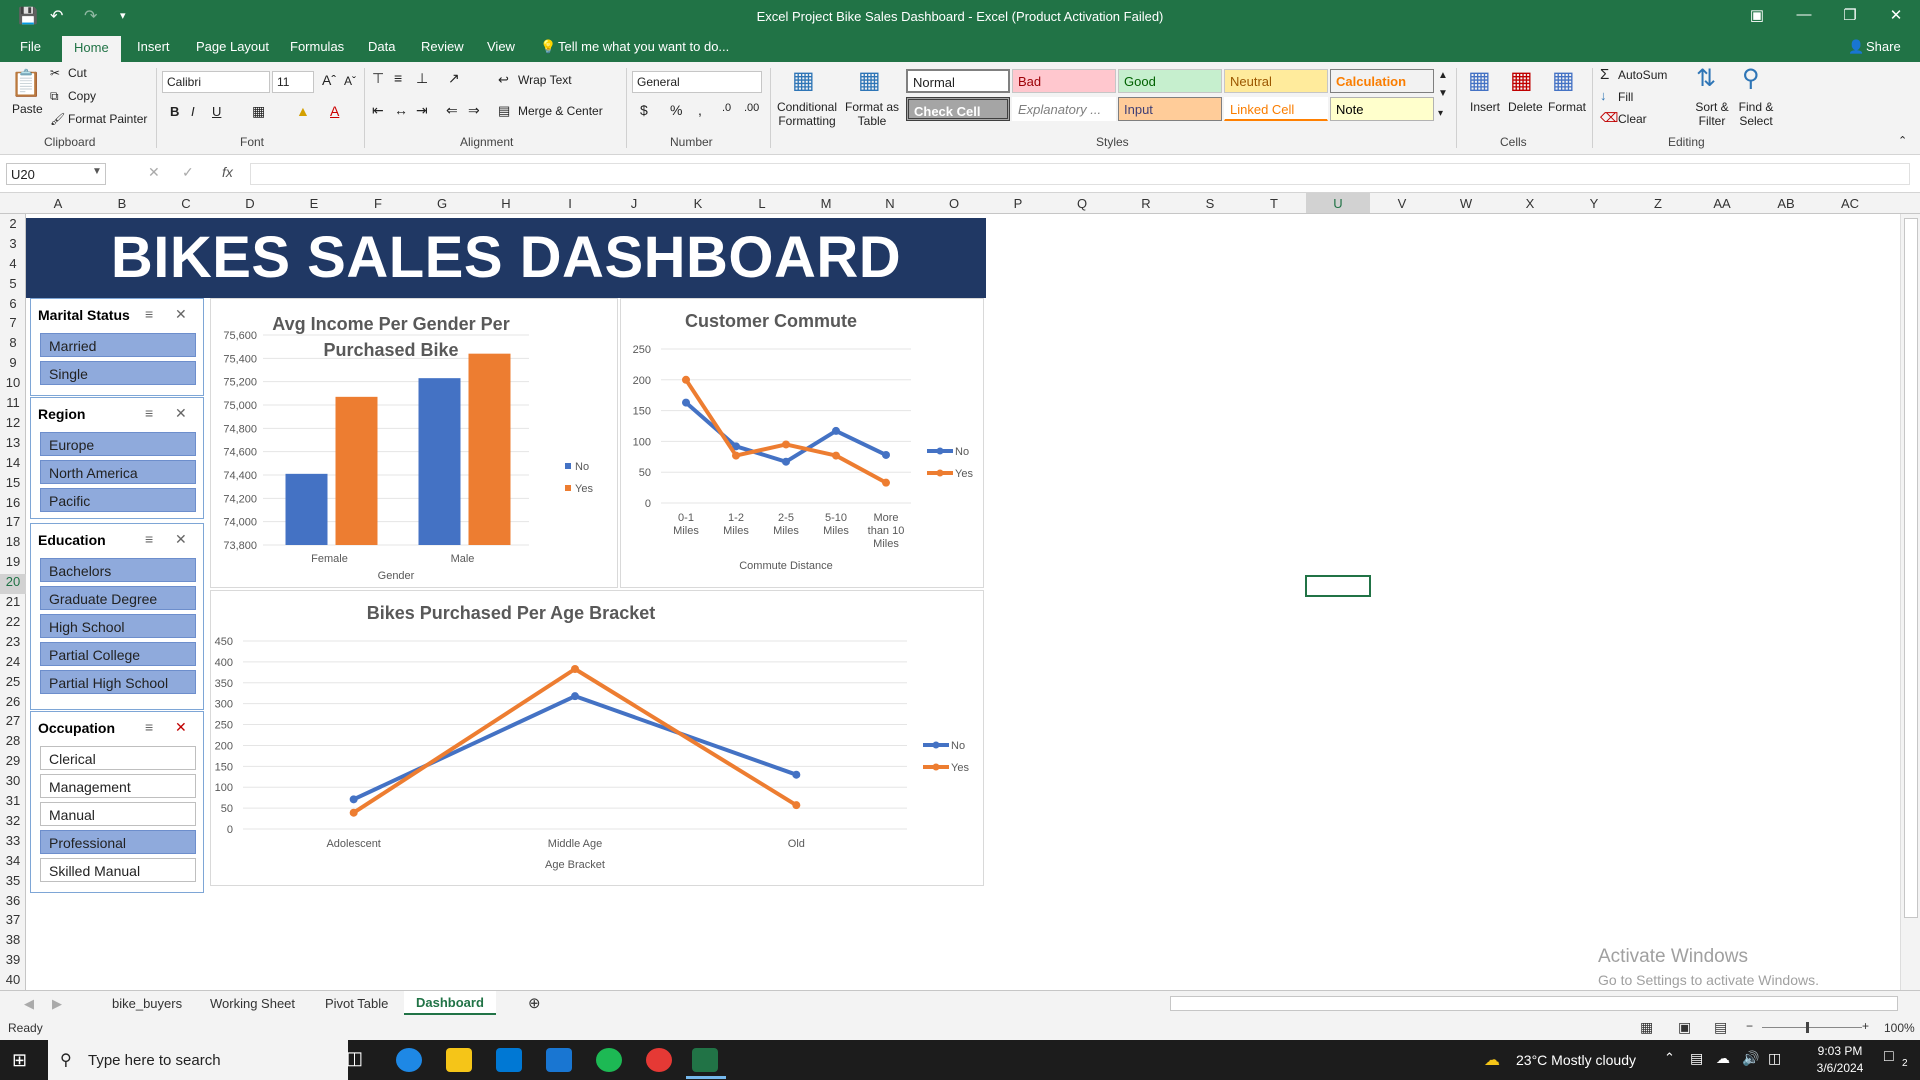 This screenshot has width=1920, height=1080. What do you see at coordinates (293, 82) in the screenshot?
I see `font-size-box: 11` at bounding box center [293, 82].